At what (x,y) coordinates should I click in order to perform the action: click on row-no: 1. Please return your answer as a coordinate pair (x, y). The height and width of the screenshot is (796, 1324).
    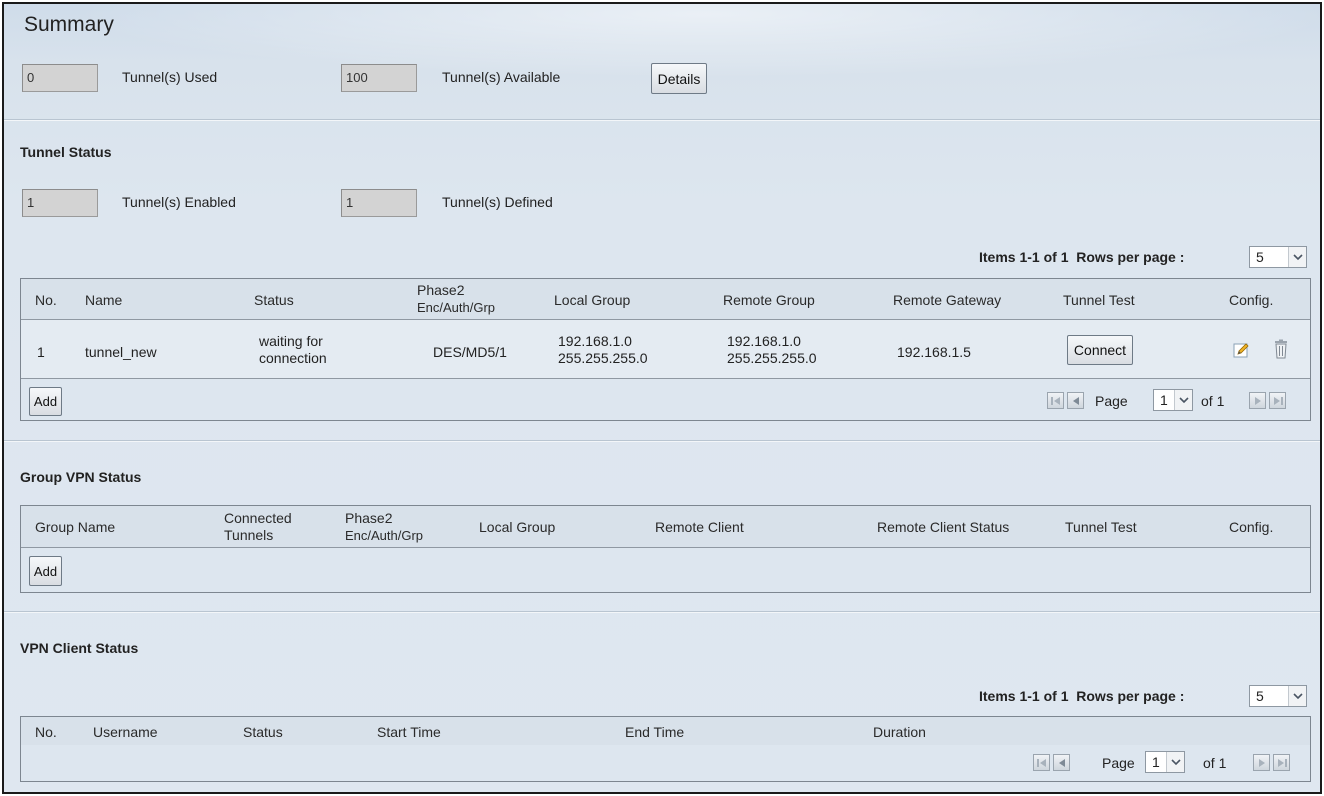
    Looking at the image, I should click on (41, 352).